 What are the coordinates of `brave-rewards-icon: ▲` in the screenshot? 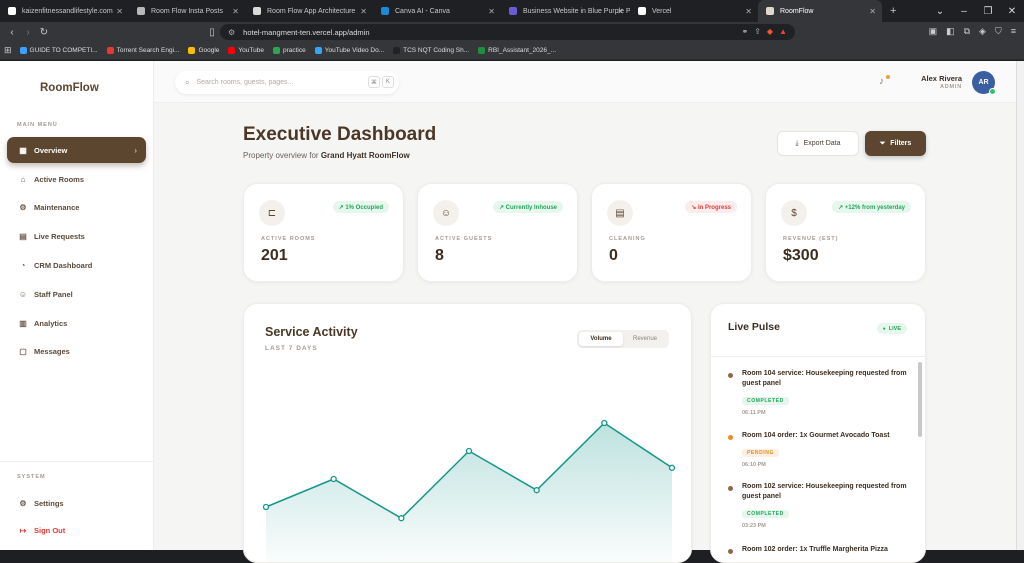 It's located at (783, 31).